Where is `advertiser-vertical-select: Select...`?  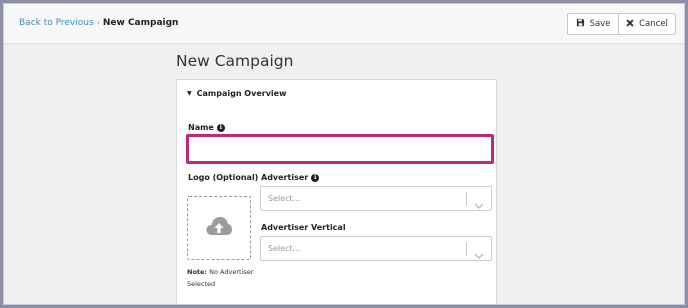
advertiser-vertical-select: Select... is located at coordinates (376, 248).